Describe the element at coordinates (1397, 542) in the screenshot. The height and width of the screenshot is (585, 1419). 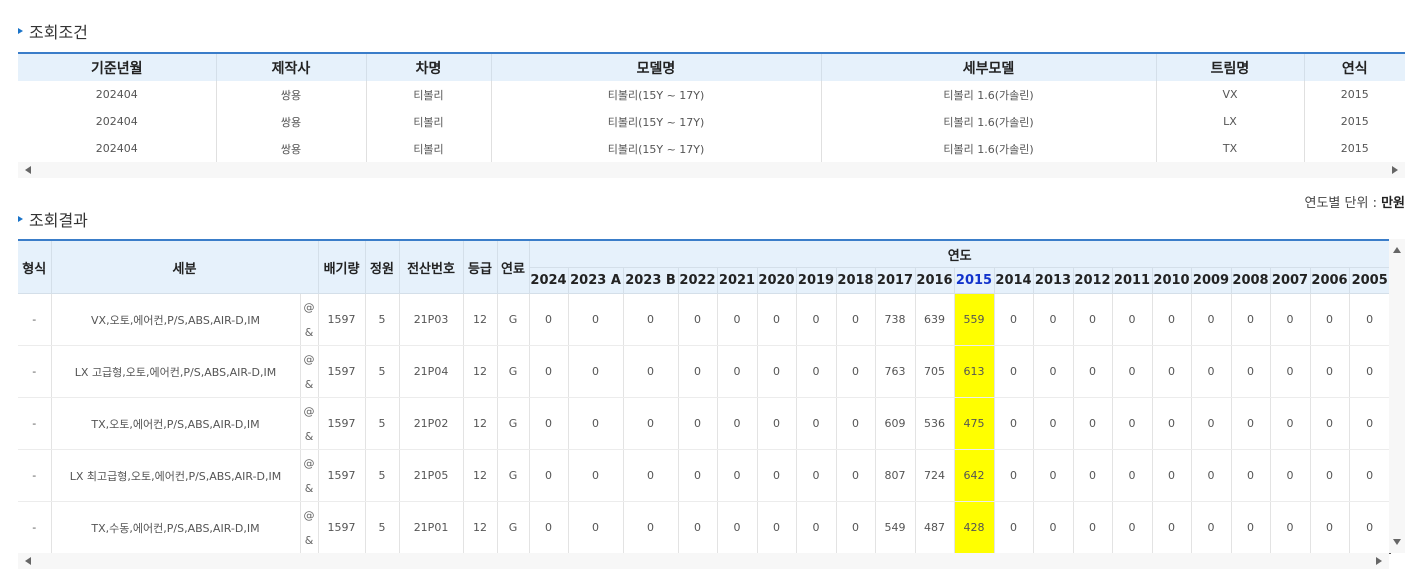
I see `scroll-down-icon` at that location.